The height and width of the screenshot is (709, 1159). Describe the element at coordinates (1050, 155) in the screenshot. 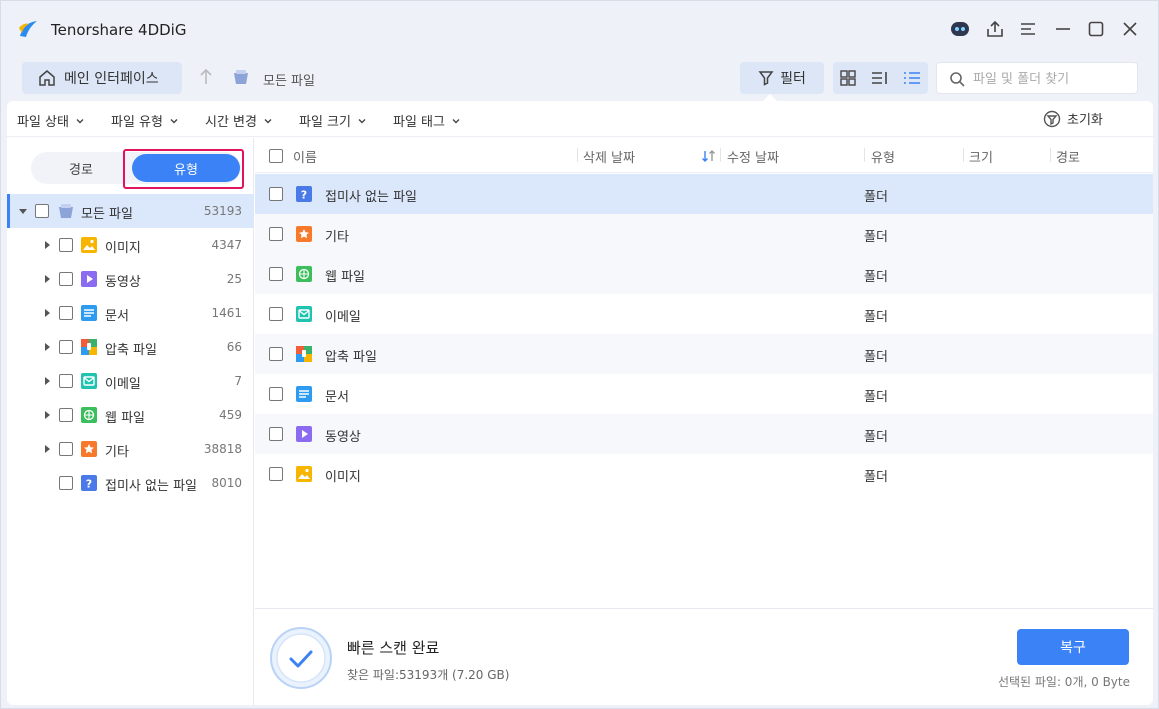

I see `column-divider` at that location.